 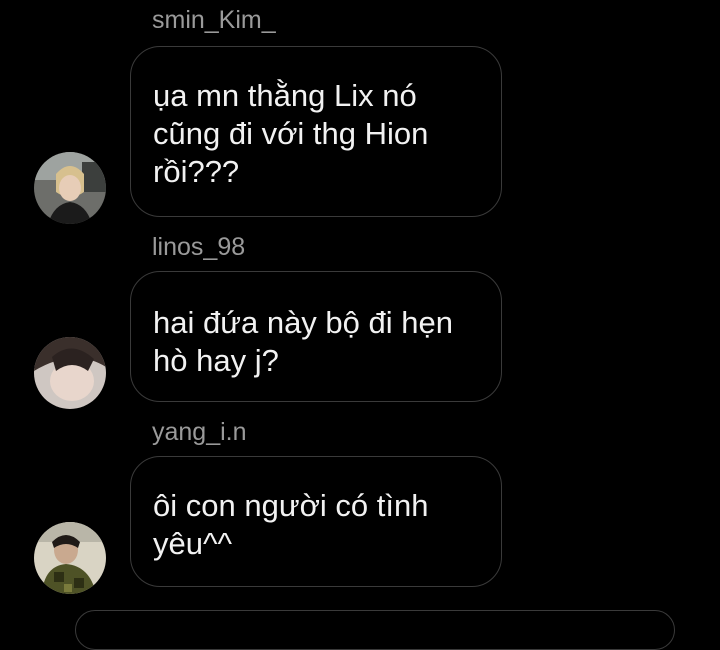 What do you see at coordinates (214, 20) in the screenshot?
I see `sender-name: smin_Kim_` at bounding box center [214, 20].